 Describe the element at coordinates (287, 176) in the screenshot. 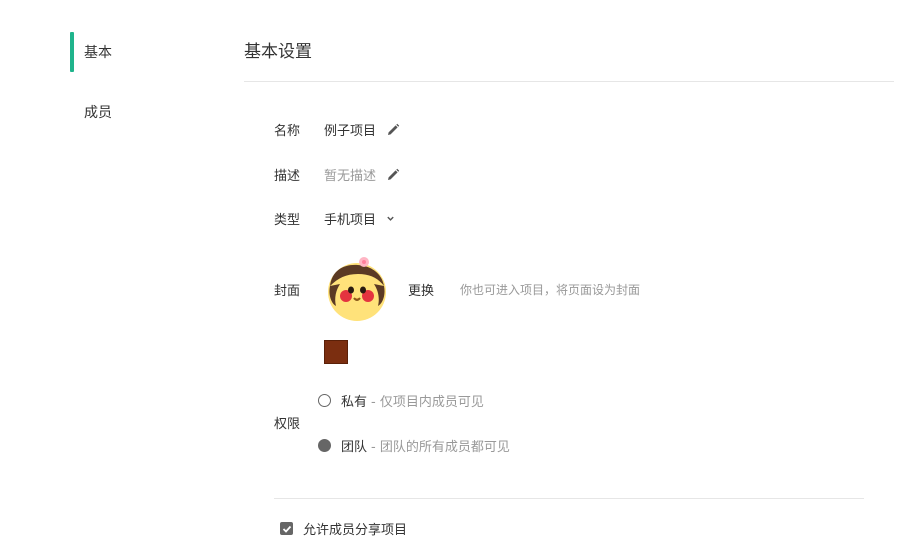

I see `description-label: 描述` at that location.